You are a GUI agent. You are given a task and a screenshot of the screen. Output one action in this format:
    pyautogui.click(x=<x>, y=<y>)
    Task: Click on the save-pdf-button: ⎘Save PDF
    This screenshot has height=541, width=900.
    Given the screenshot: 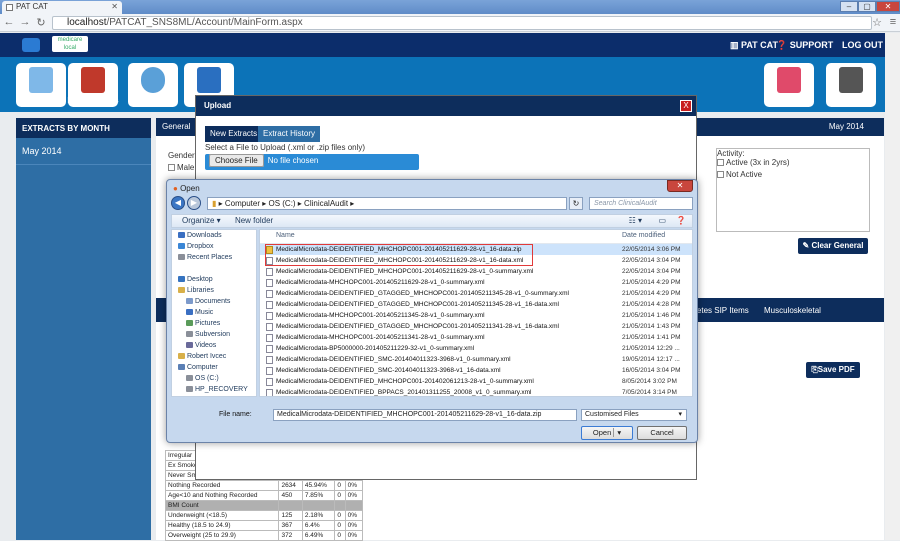 What is the action you would take?
    pyautogui.click(x=833, y=370)
    